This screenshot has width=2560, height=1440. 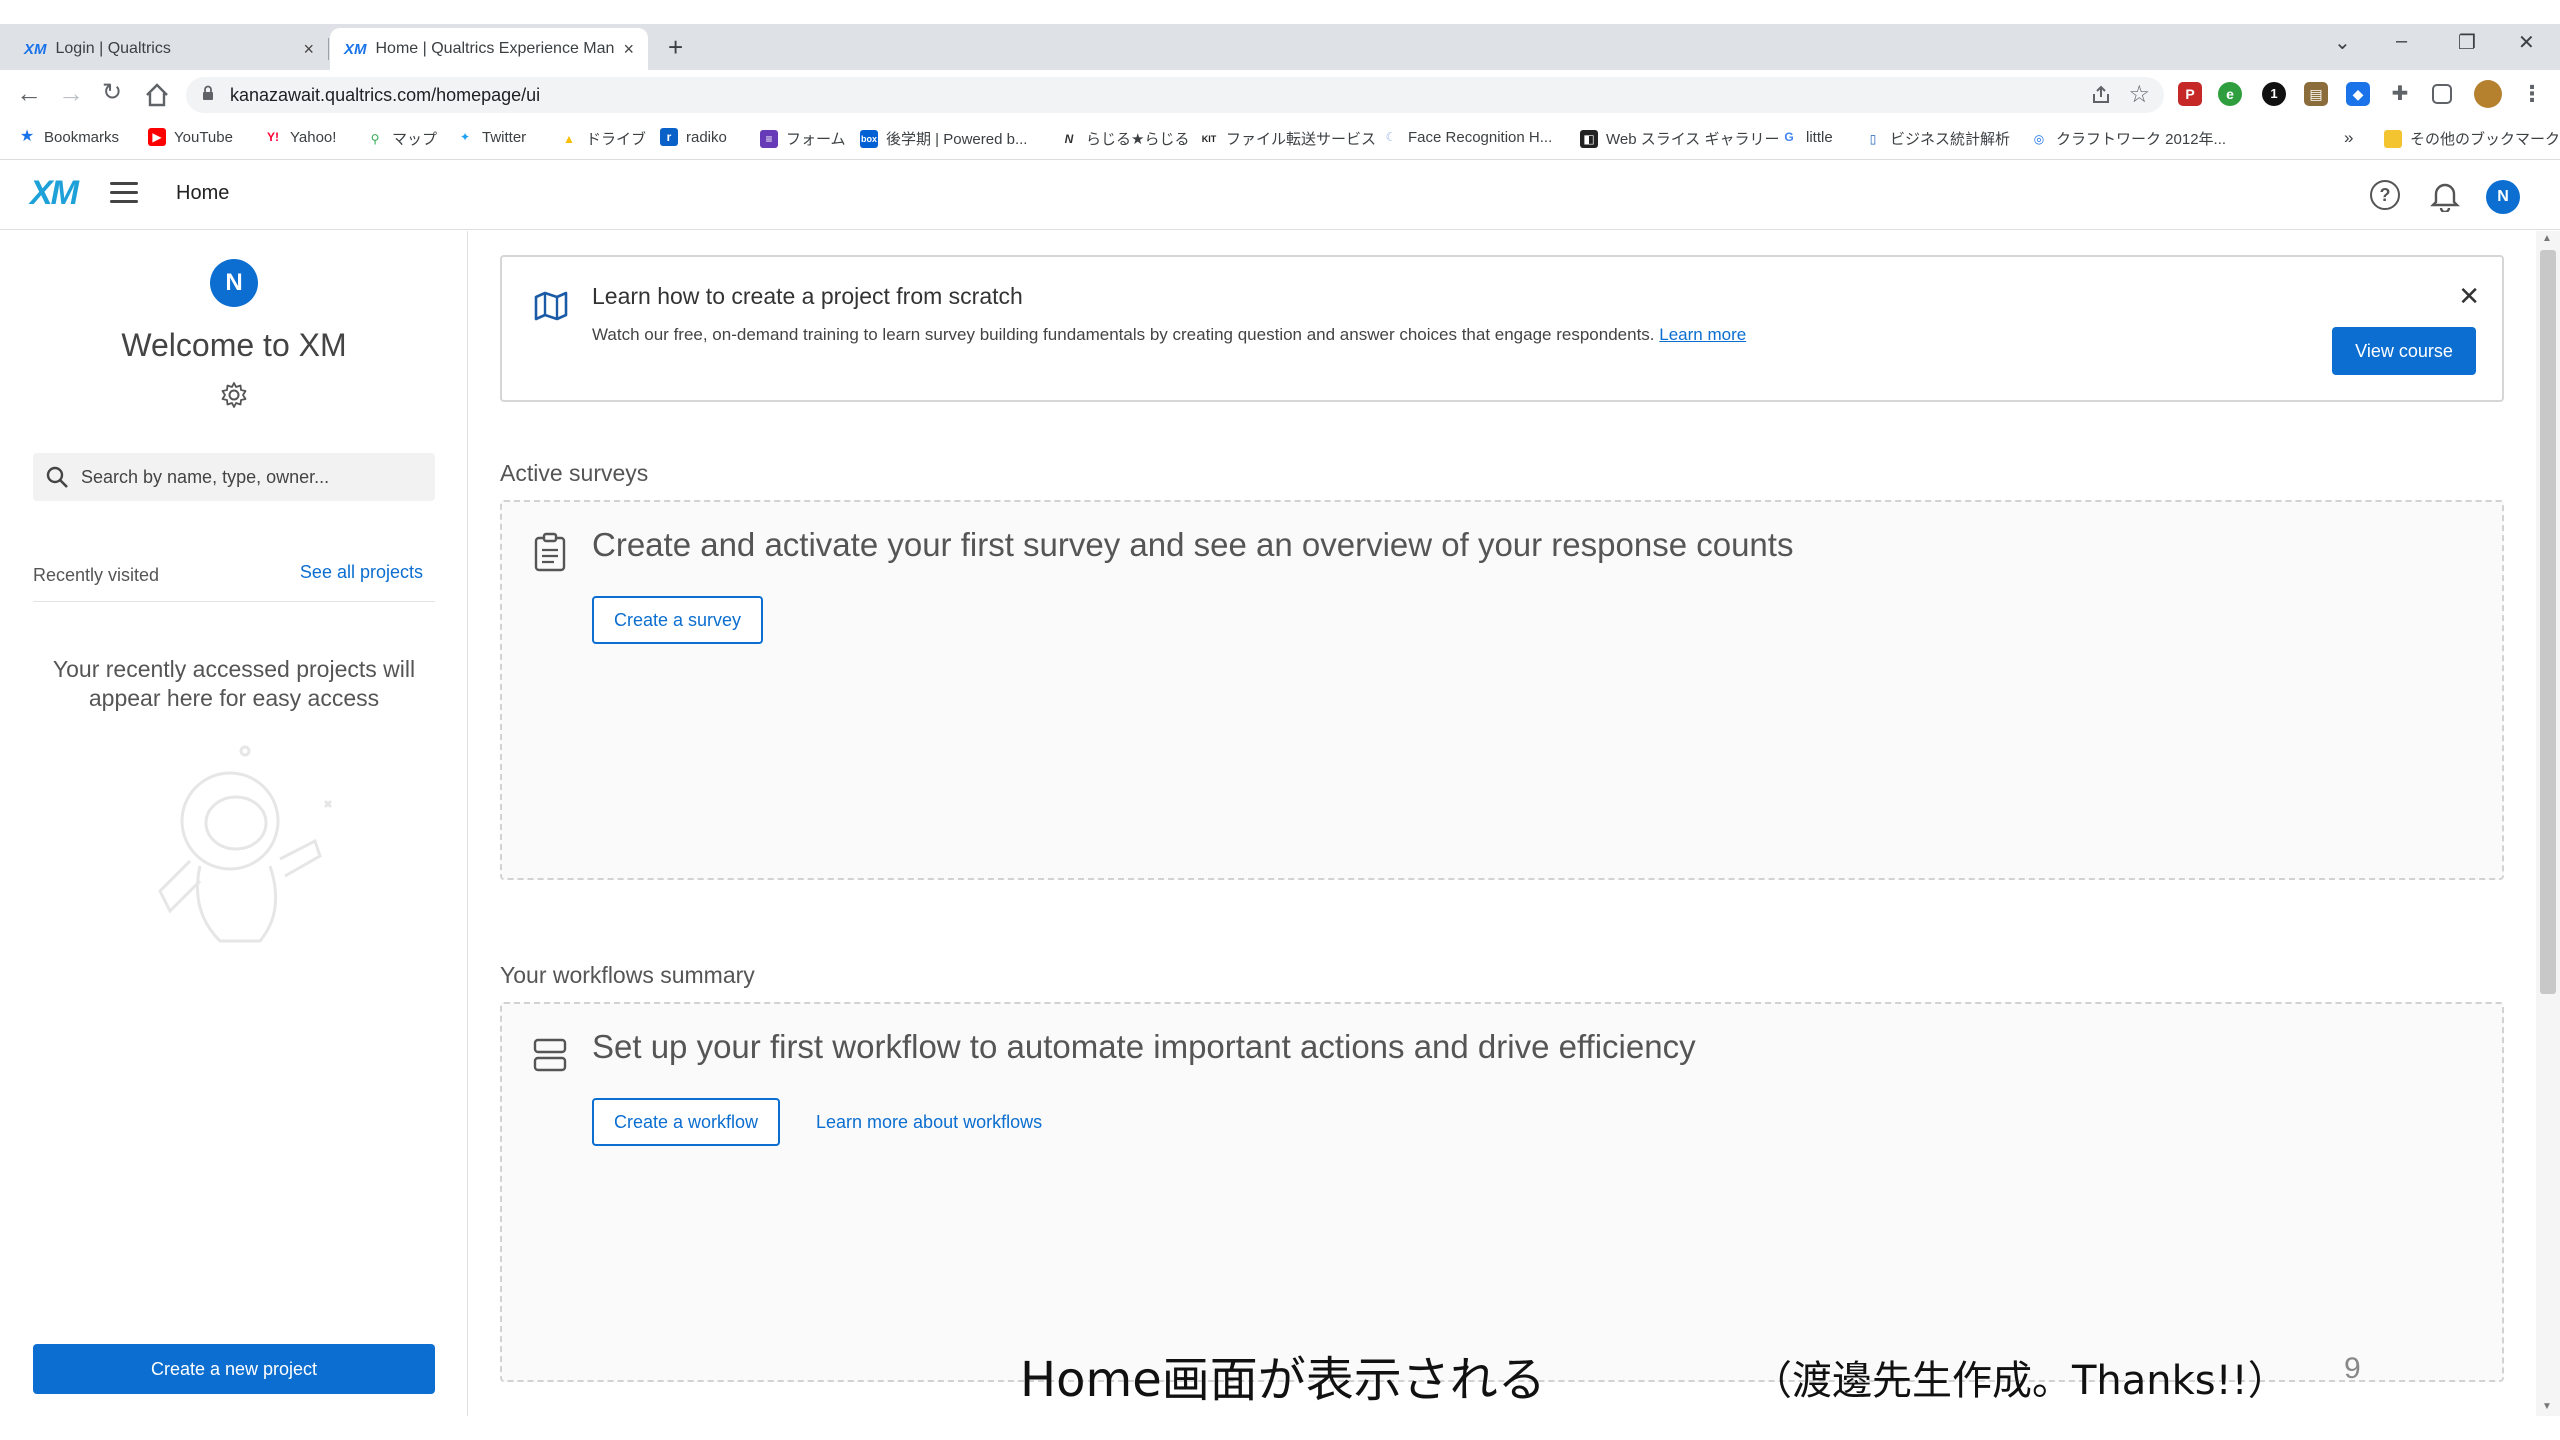 I want to click on address-bar: kanazawait.qualtrics.com/homepage/ui ☆, so click(x=1175, y=95).